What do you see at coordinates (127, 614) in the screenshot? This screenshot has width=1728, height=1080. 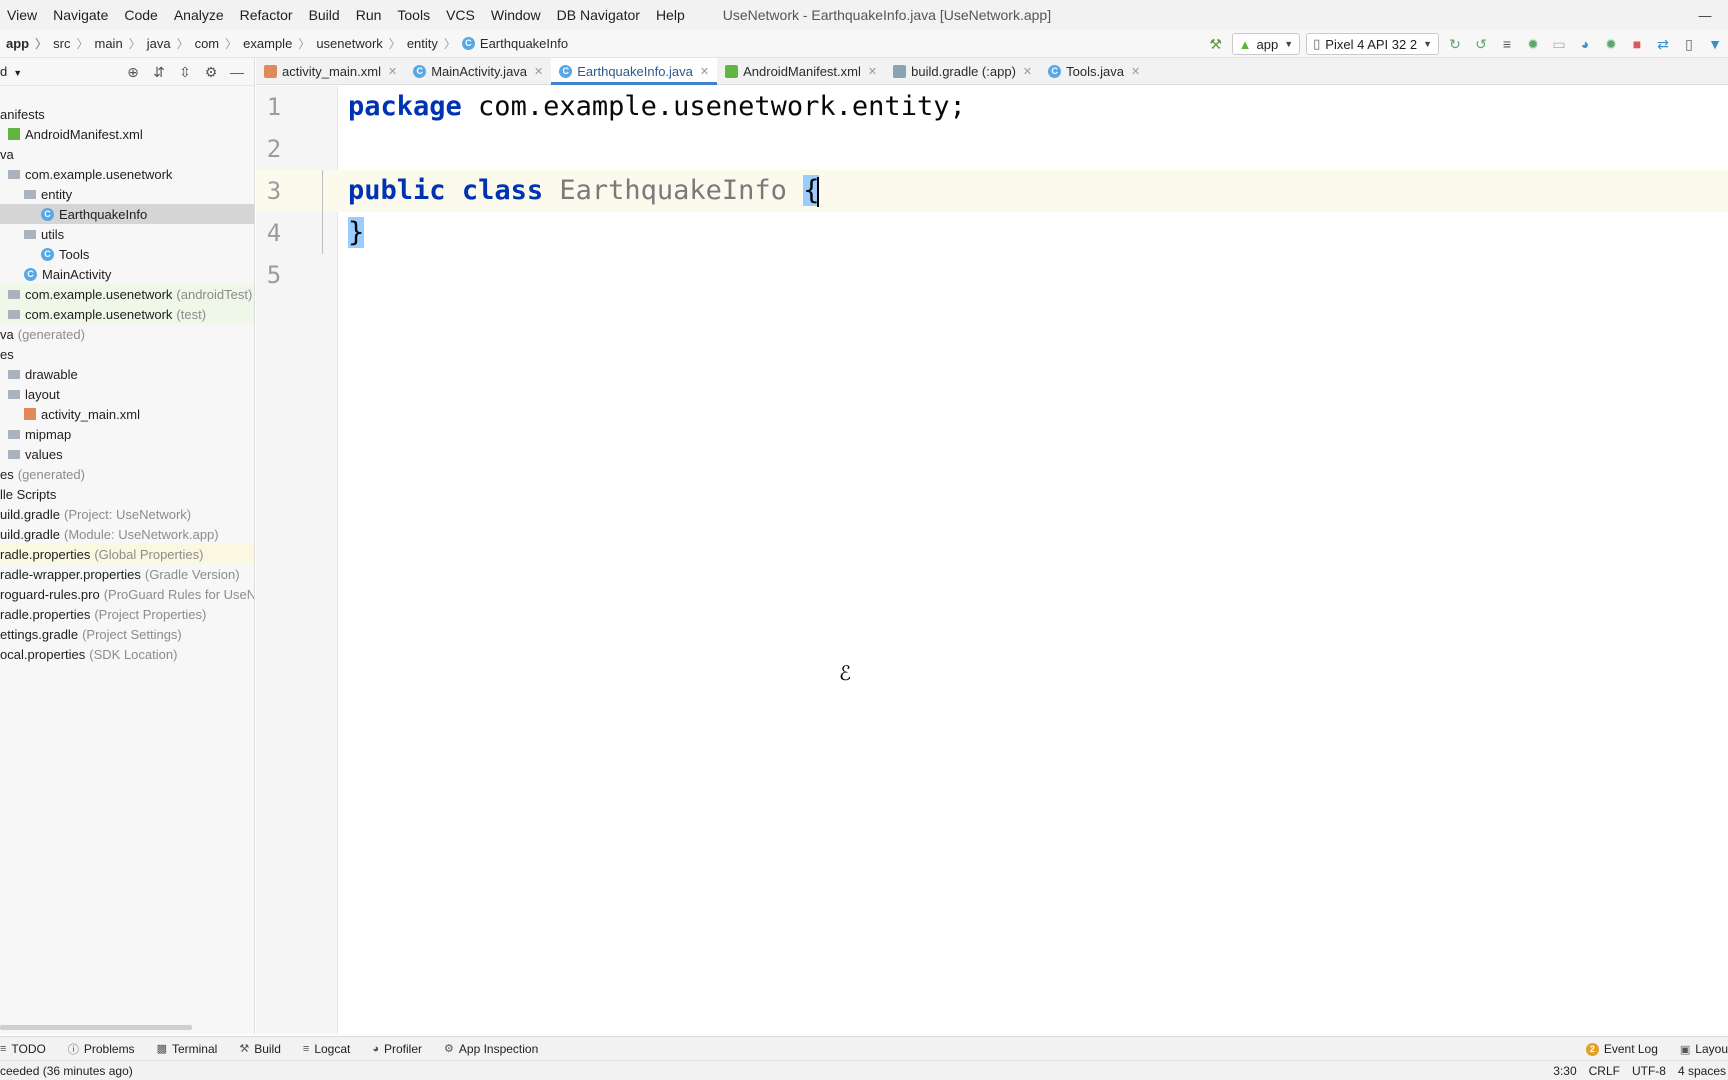 I see `tree-item: radle.properties (Project Properties)` at bounding box center [127, 614].